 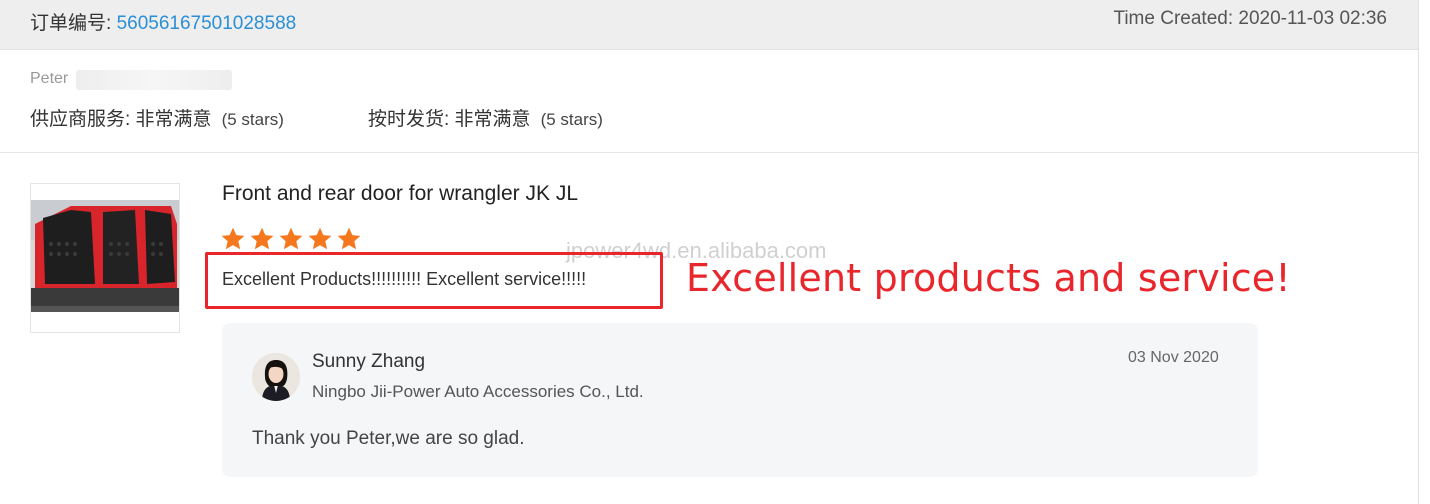 I want to click on avatar, so click(x=276, y=377).